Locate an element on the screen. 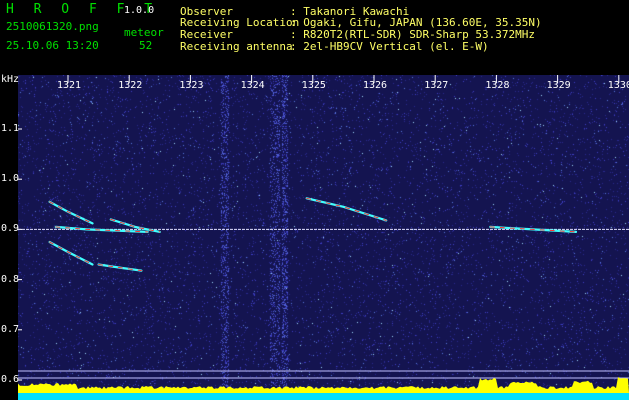 The image size is (629, 400). info-receiver-label: Receiver is located at coordinates (206, 34).